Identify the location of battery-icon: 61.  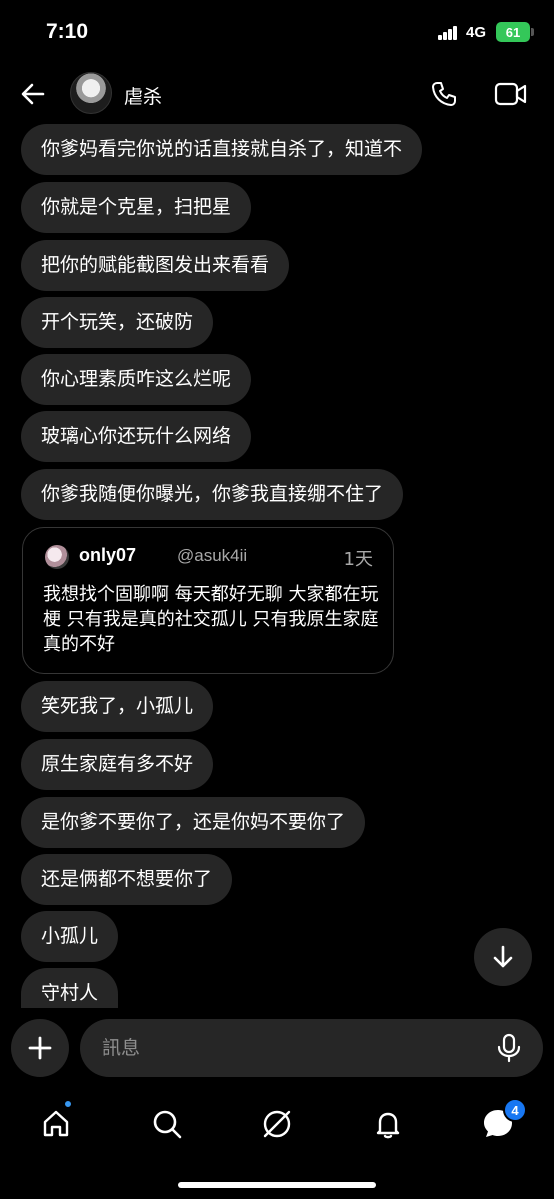
(513, 32).